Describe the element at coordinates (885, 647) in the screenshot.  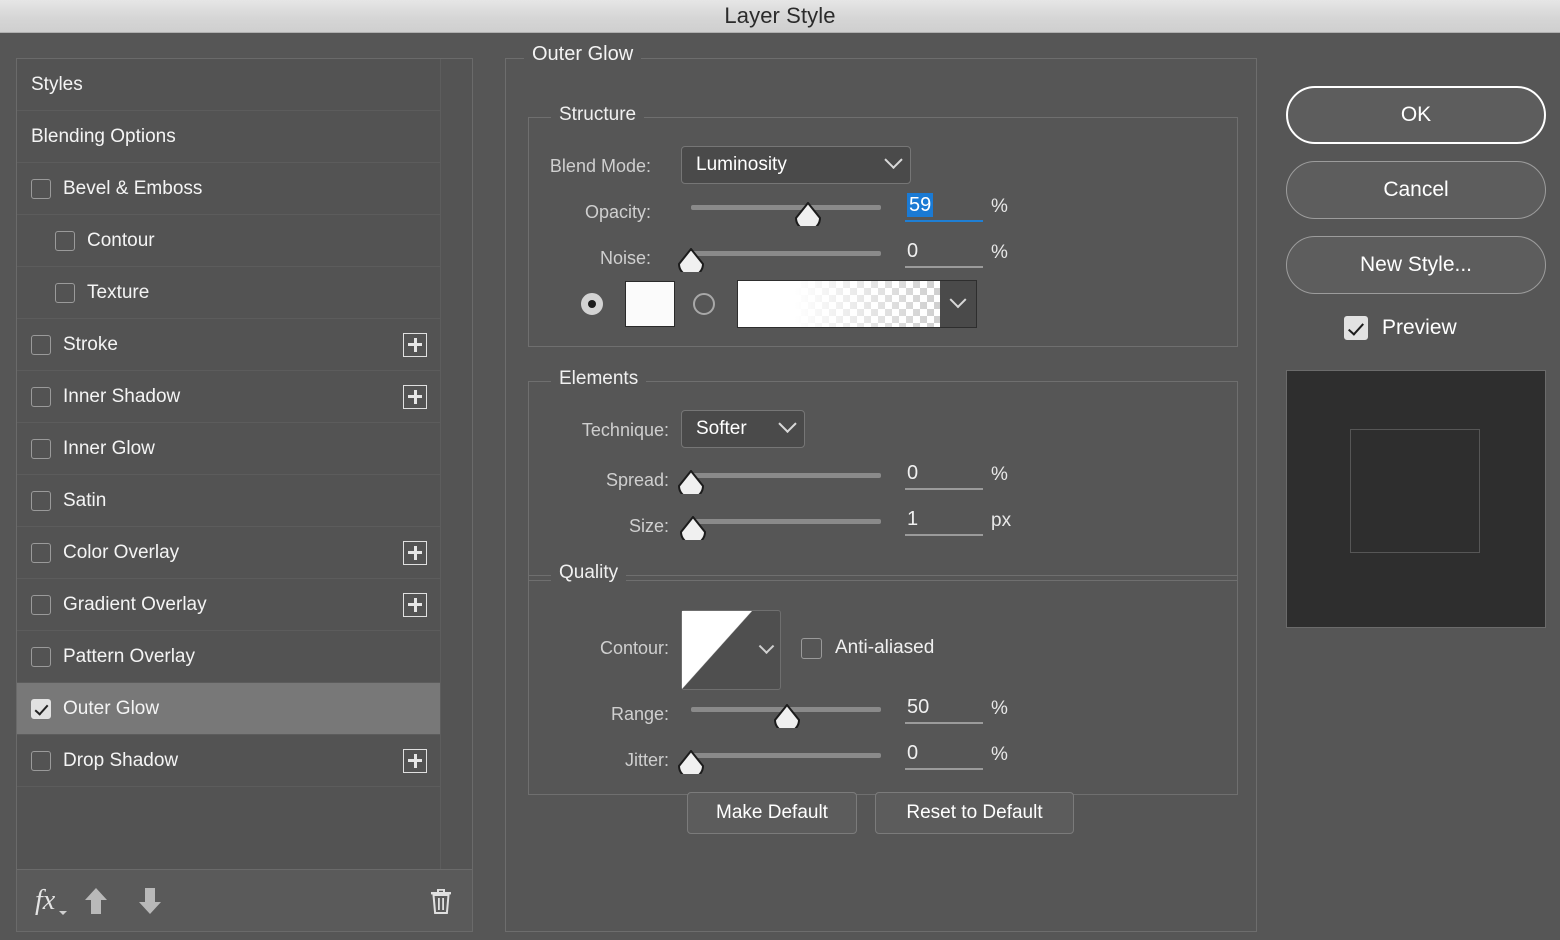
I see `anti-aliased-label: Anti-aliased` at that location.